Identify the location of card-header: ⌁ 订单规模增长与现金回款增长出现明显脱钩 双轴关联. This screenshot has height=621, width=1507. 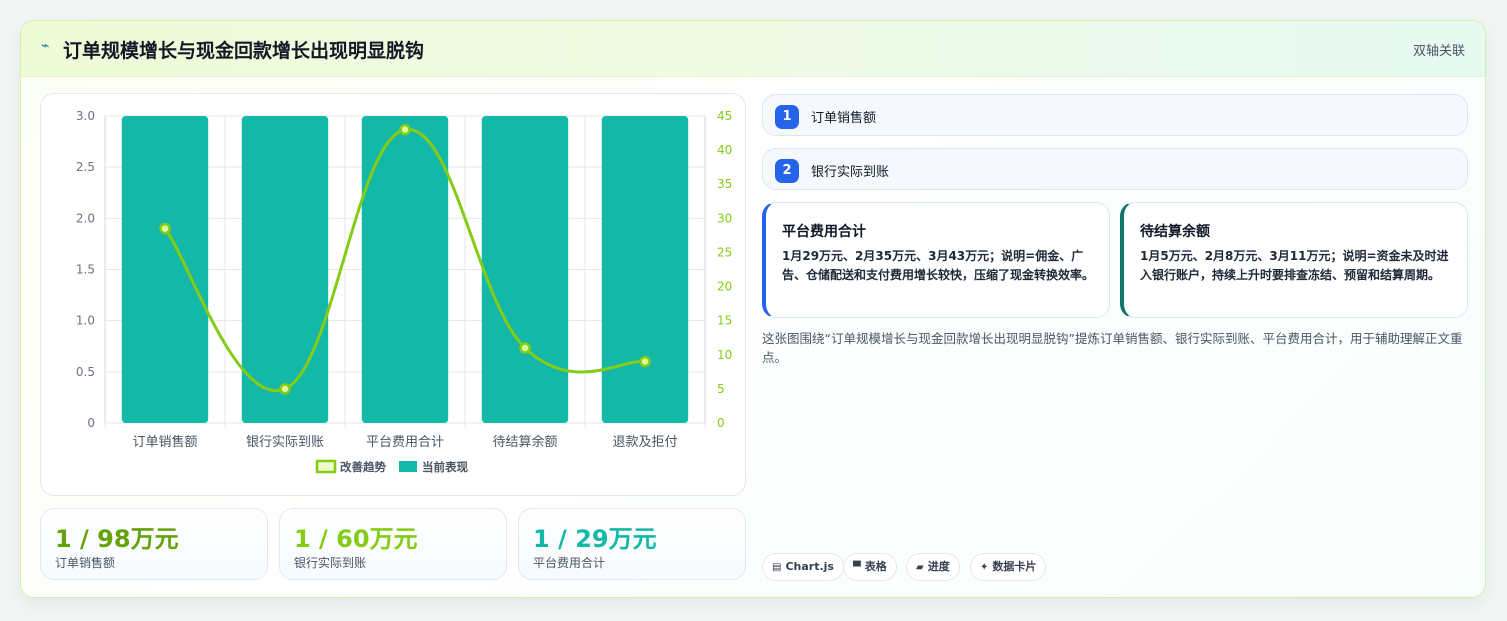
(753, 49).